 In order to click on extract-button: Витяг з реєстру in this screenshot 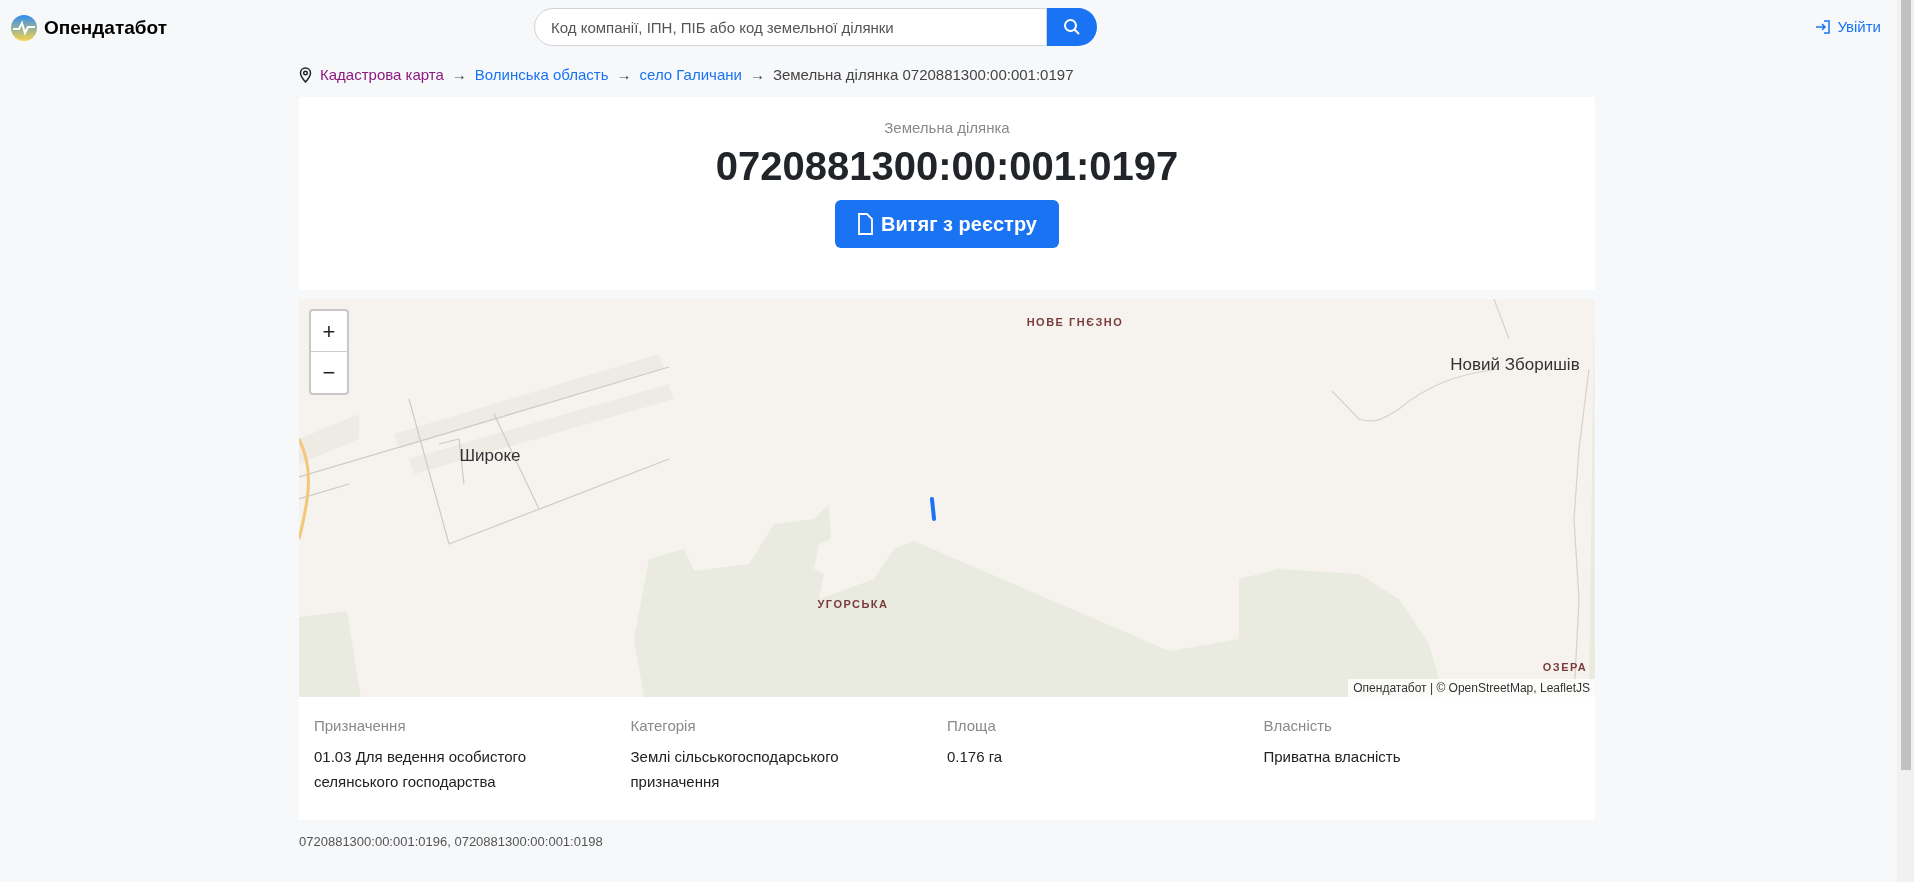, I will do `click(947, 223)`.